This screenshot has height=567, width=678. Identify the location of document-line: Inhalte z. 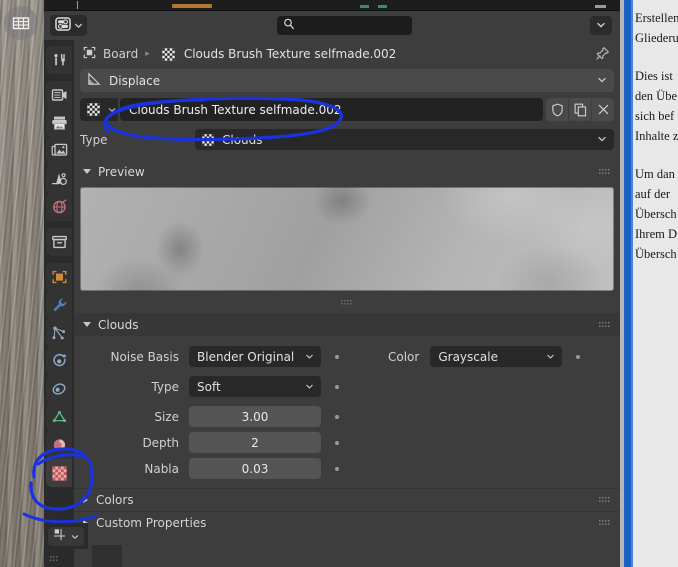
(656, 136).